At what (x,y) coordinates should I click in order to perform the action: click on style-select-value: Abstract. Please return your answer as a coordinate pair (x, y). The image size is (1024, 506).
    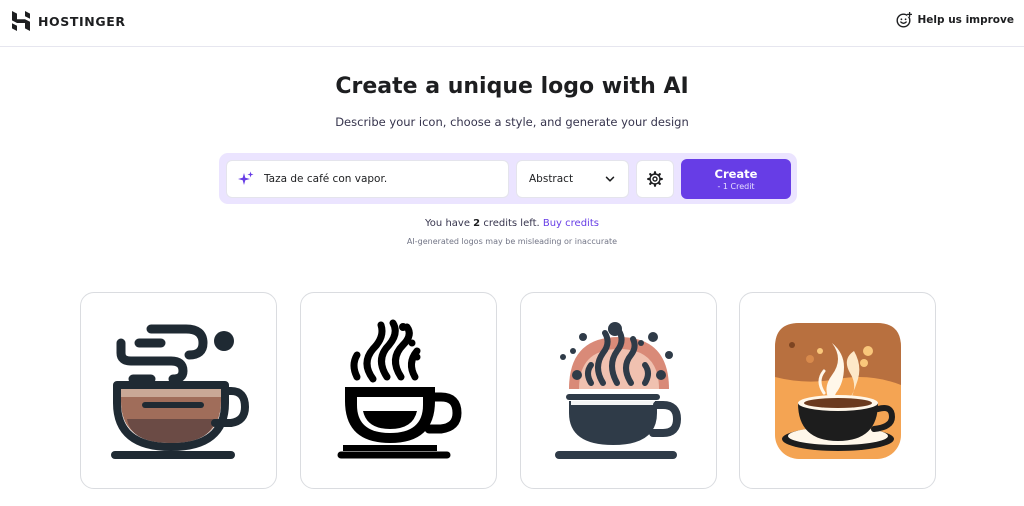
    Looking at the image, I should click on (551, 179).